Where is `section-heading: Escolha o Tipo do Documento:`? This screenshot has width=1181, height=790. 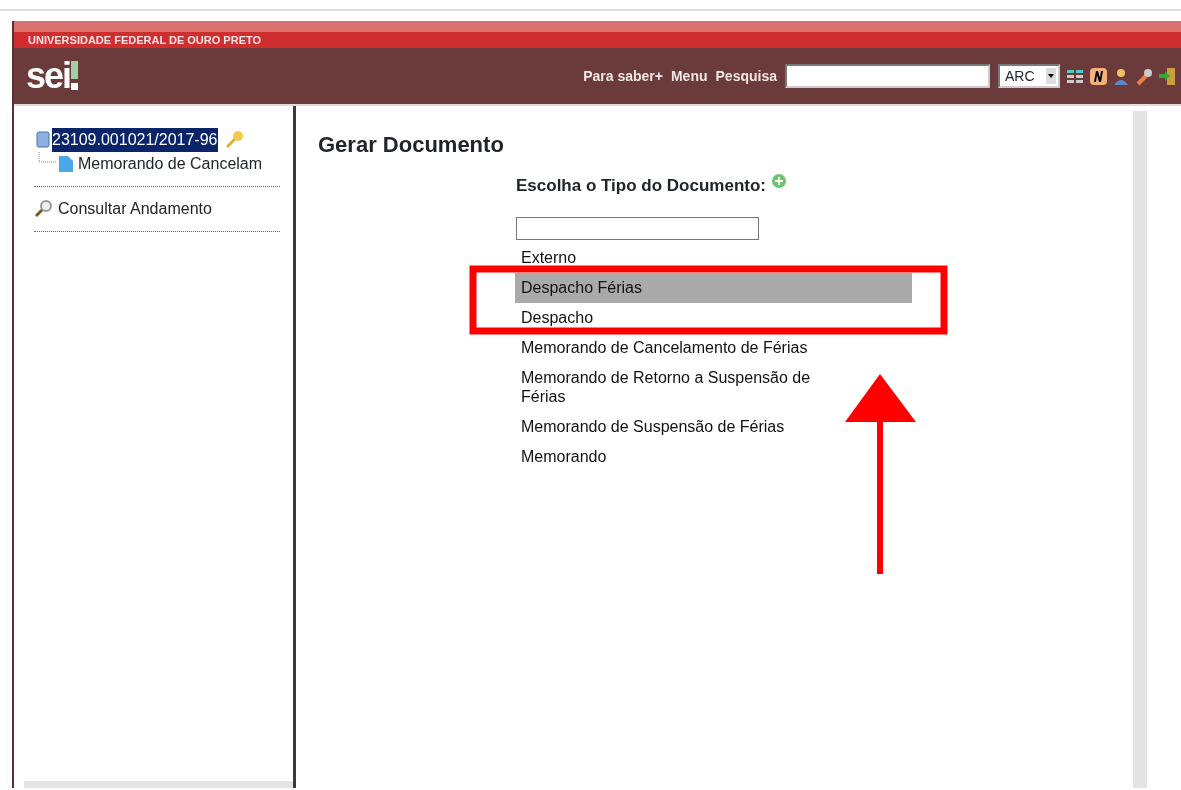
section-heading: Escolha o Tipo do Documento: is located at coordinates (641, 186).